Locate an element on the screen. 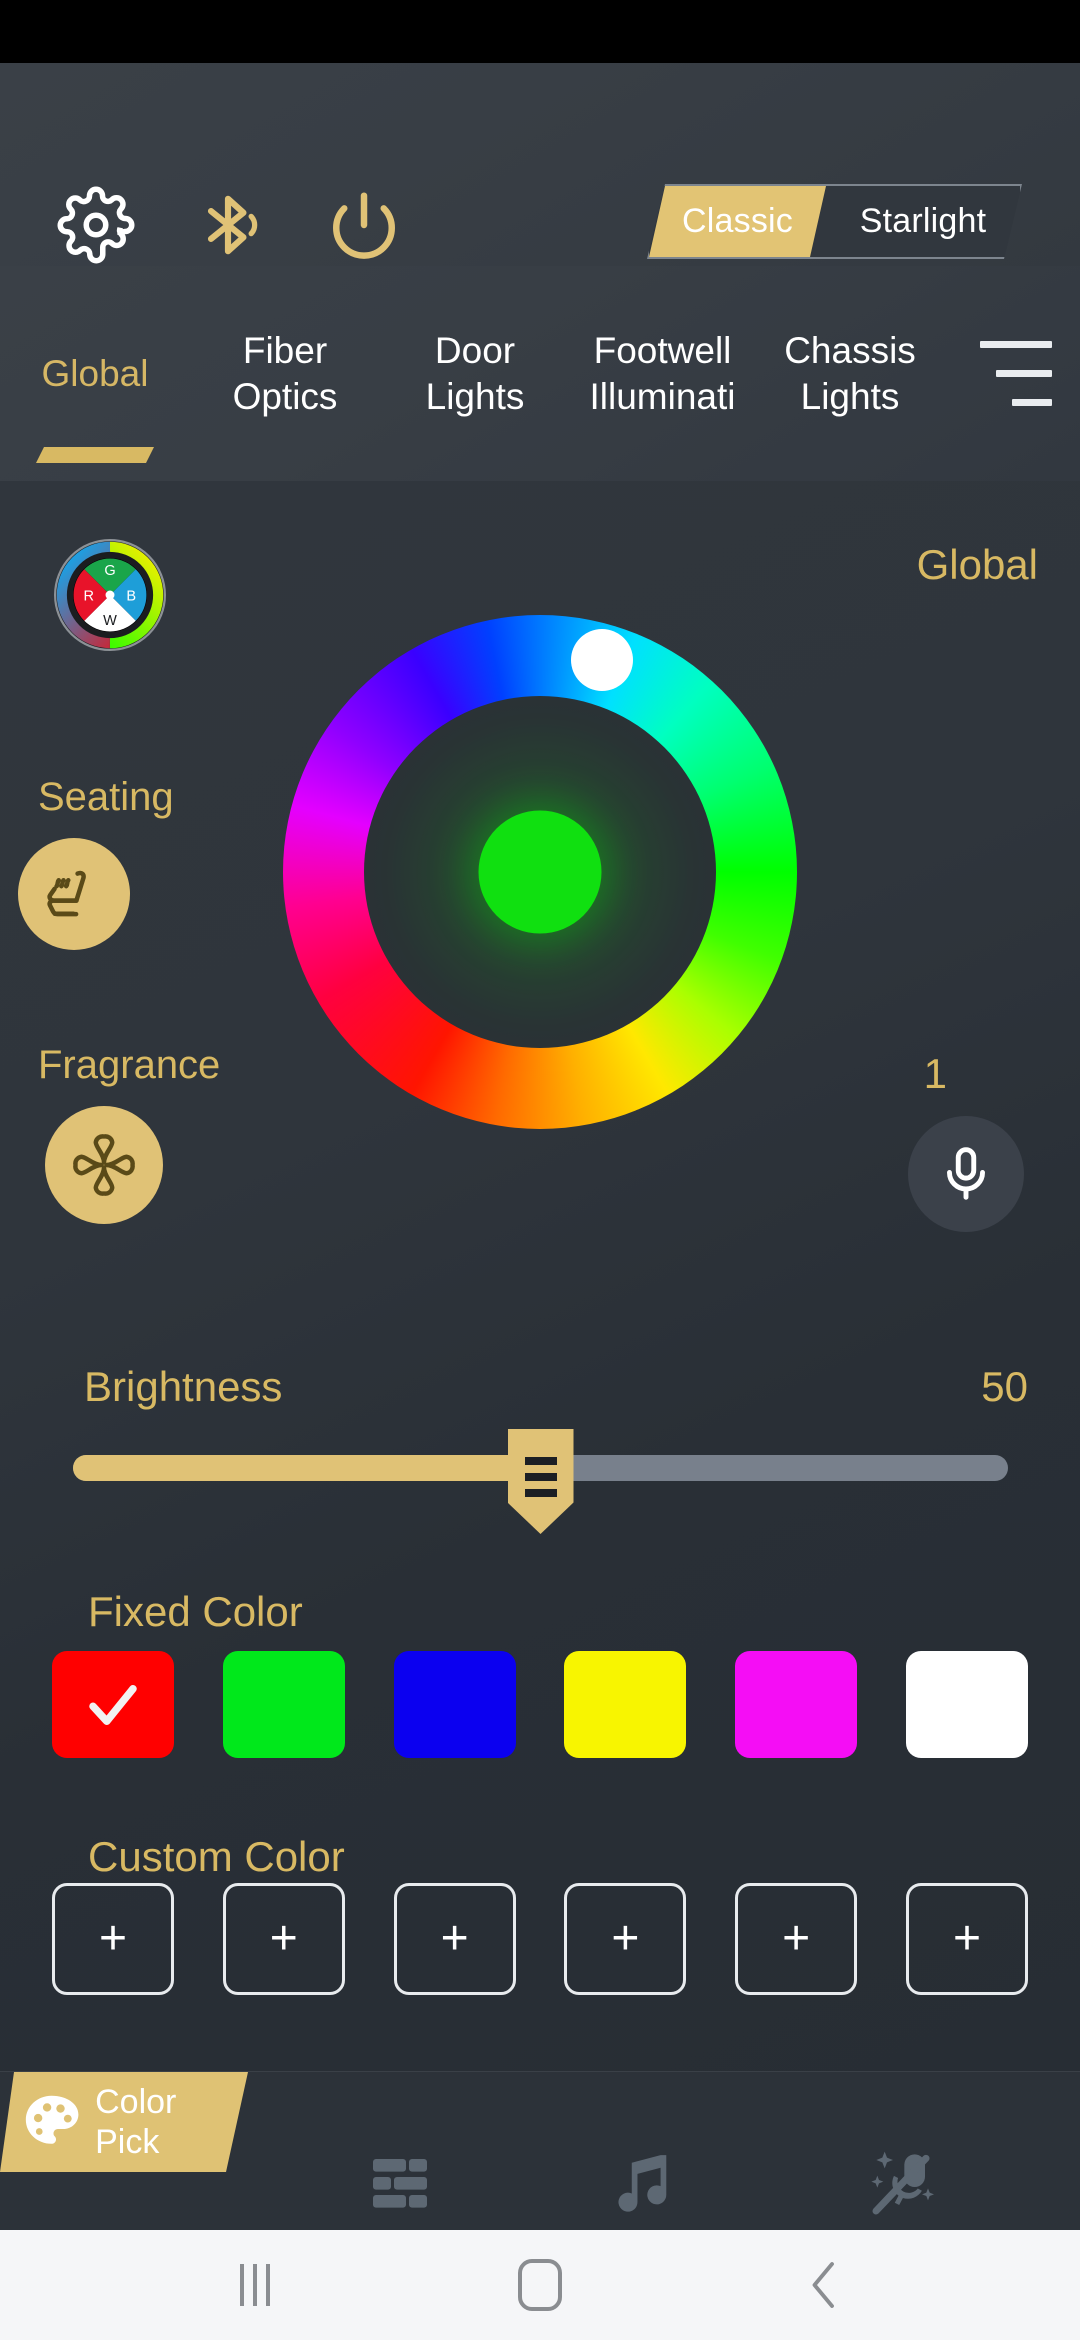  svg-text: G is located at coordinates (109, 571).